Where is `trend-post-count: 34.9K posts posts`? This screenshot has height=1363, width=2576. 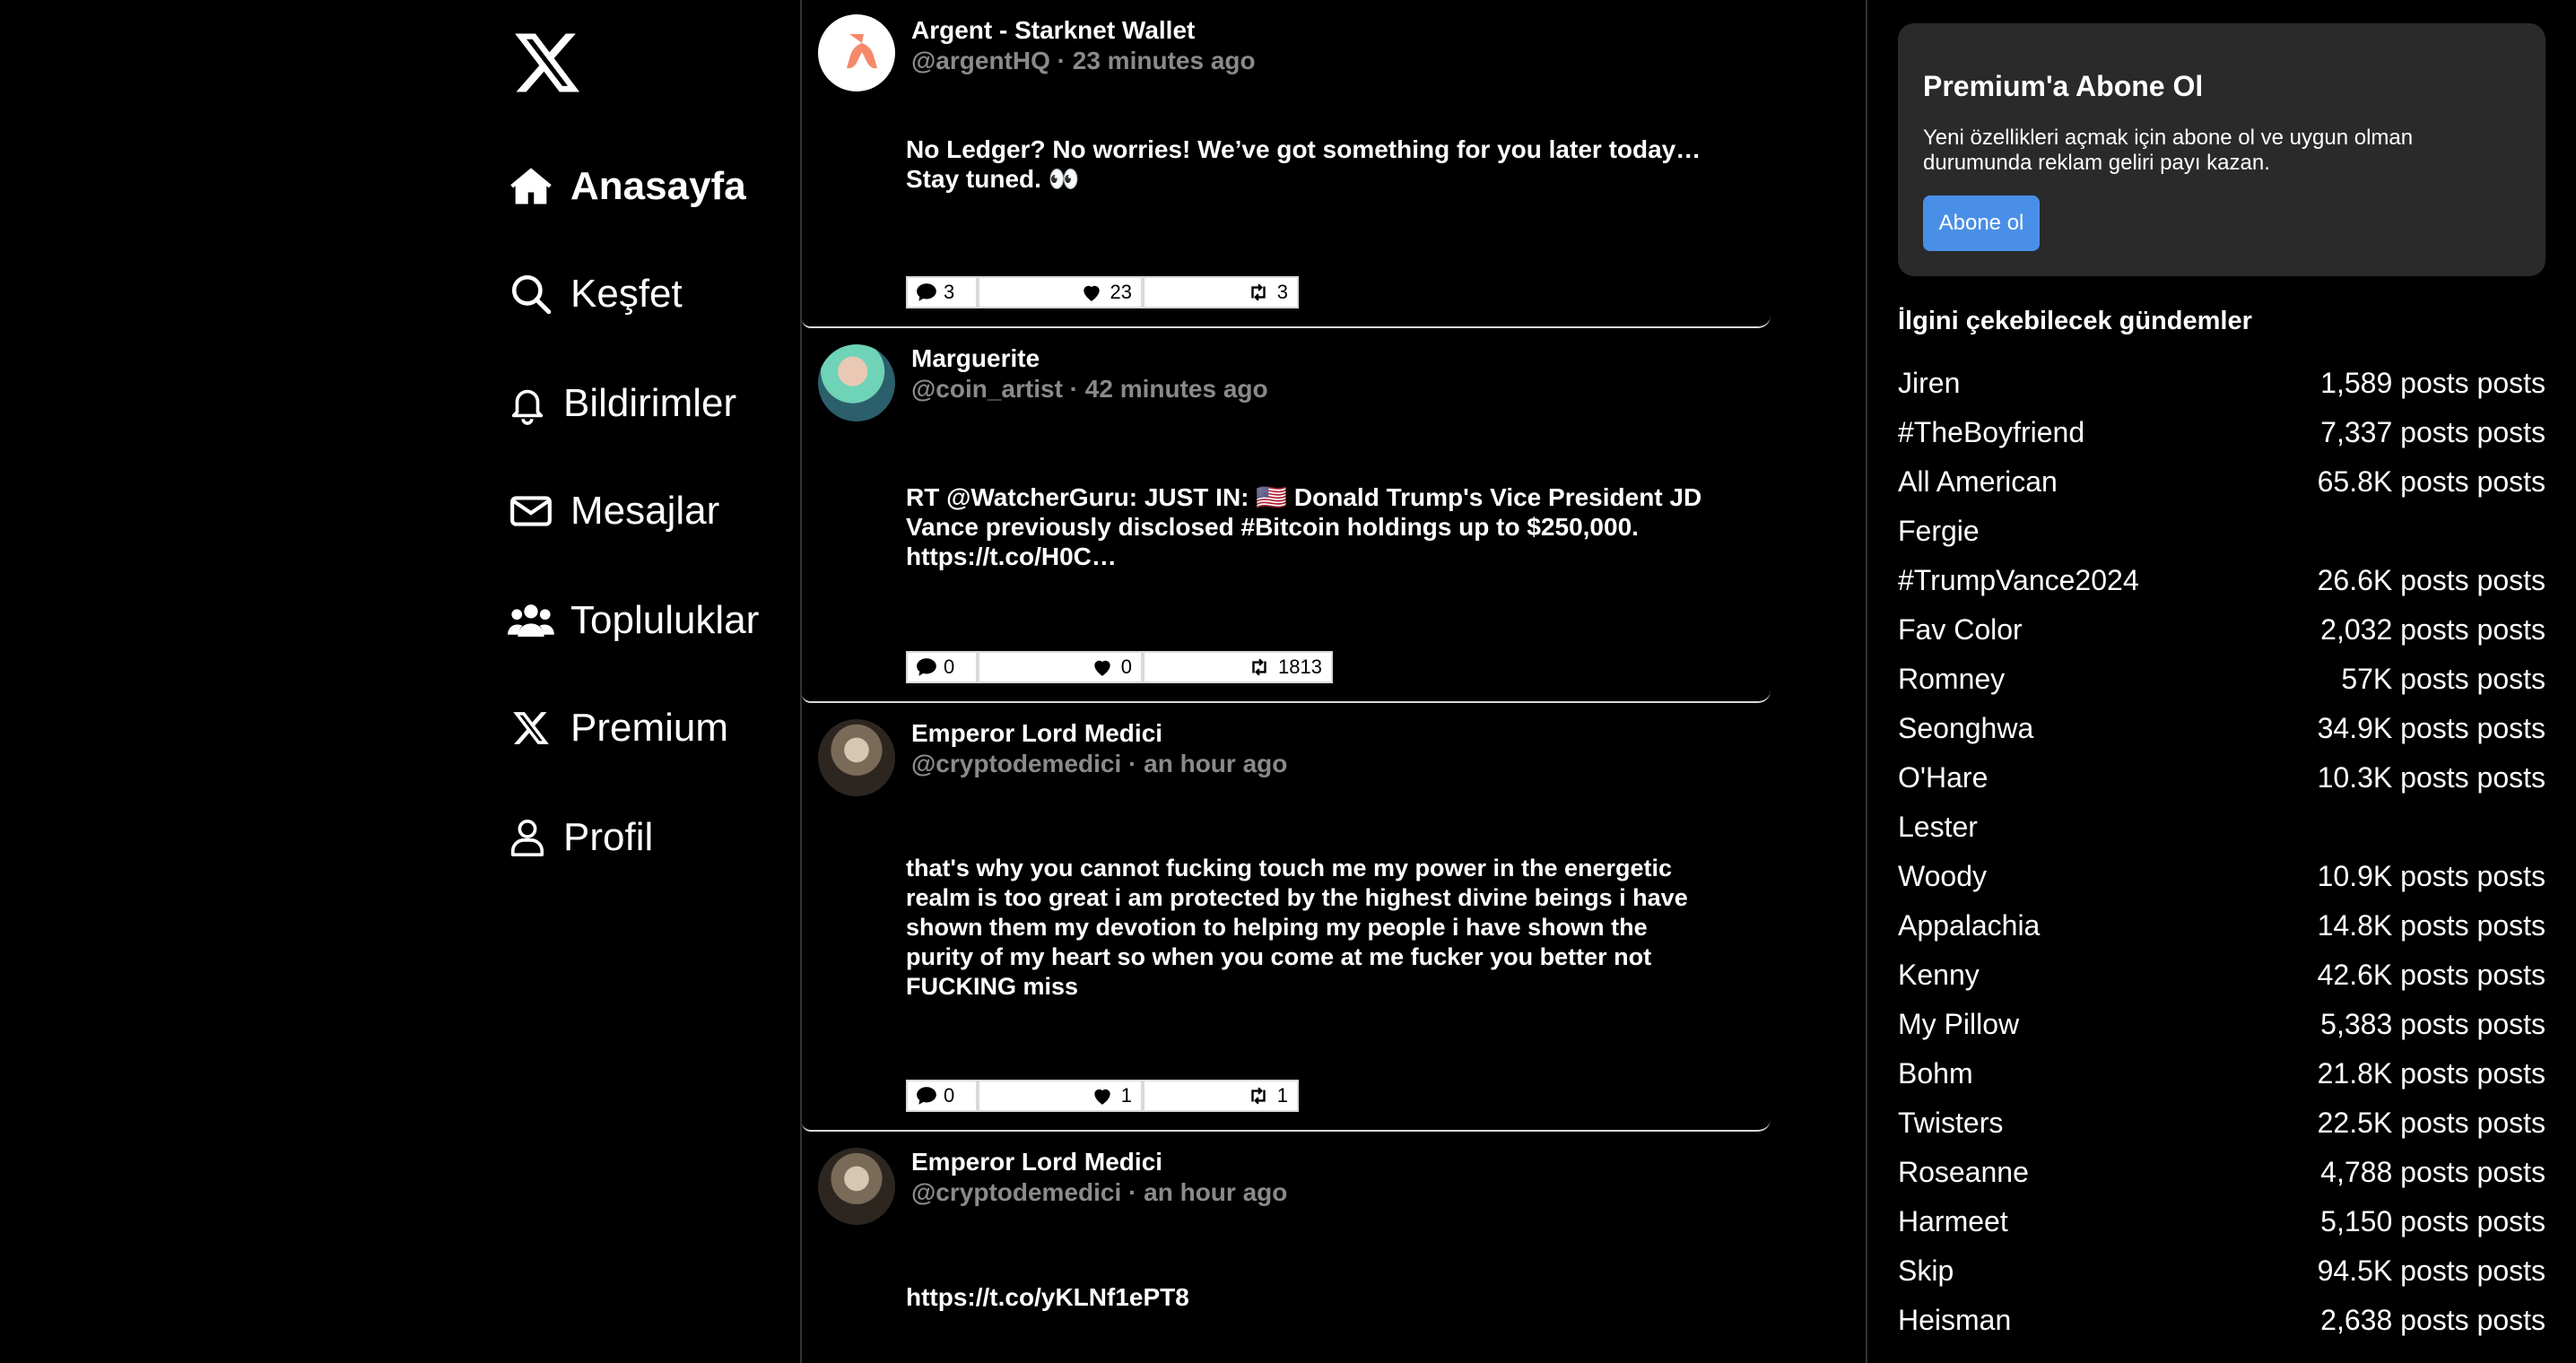 trend-post-count: 34.9K posts posts is located at coordinates (2431, 728).